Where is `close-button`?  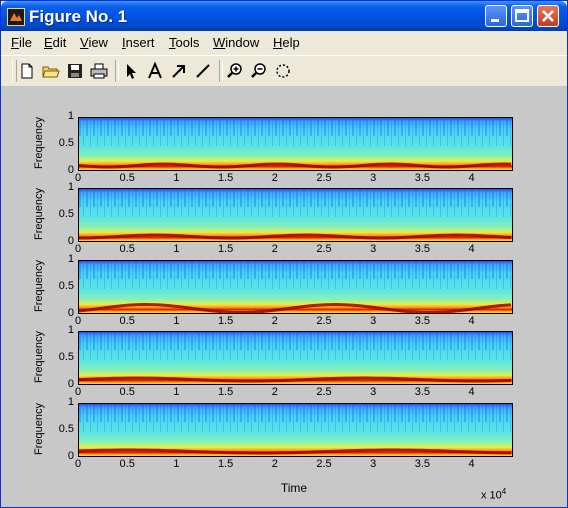
close-button is located at coordinates (548, 16).